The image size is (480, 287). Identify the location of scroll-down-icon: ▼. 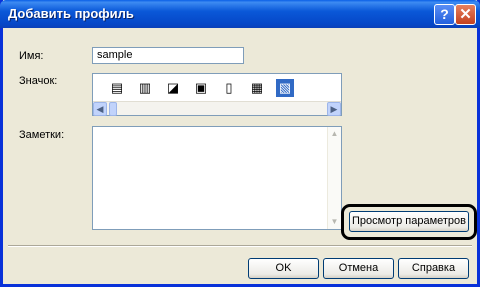
(334, 222).